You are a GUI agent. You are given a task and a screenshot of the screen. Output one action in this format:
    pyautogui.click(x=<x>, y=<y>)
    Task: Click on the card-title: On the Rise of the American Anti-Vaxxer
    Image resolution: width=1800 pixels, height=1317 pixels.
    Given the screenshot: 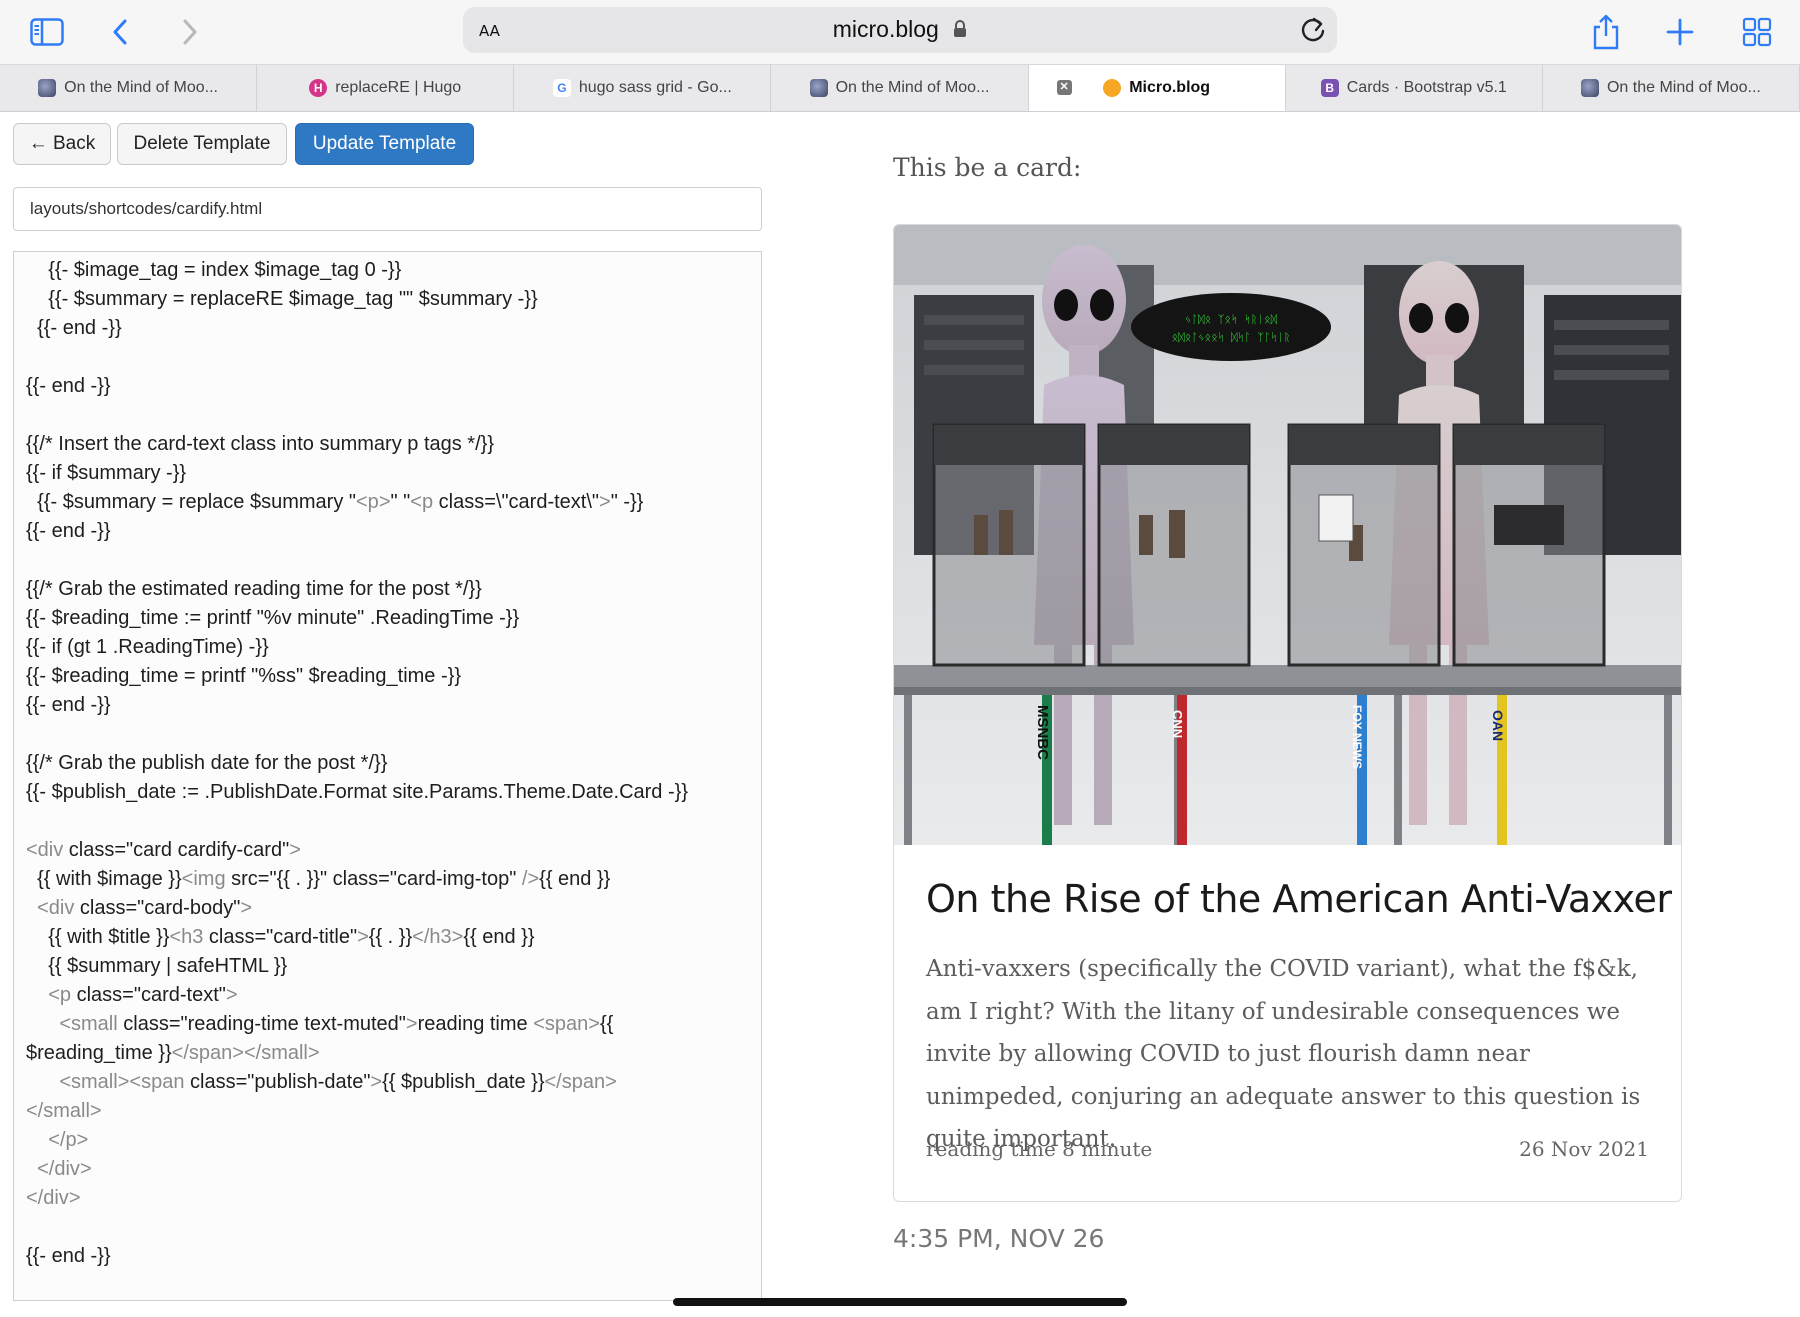 What is the action you would take?
    pyautogui.click(x=1299, y=899)
    